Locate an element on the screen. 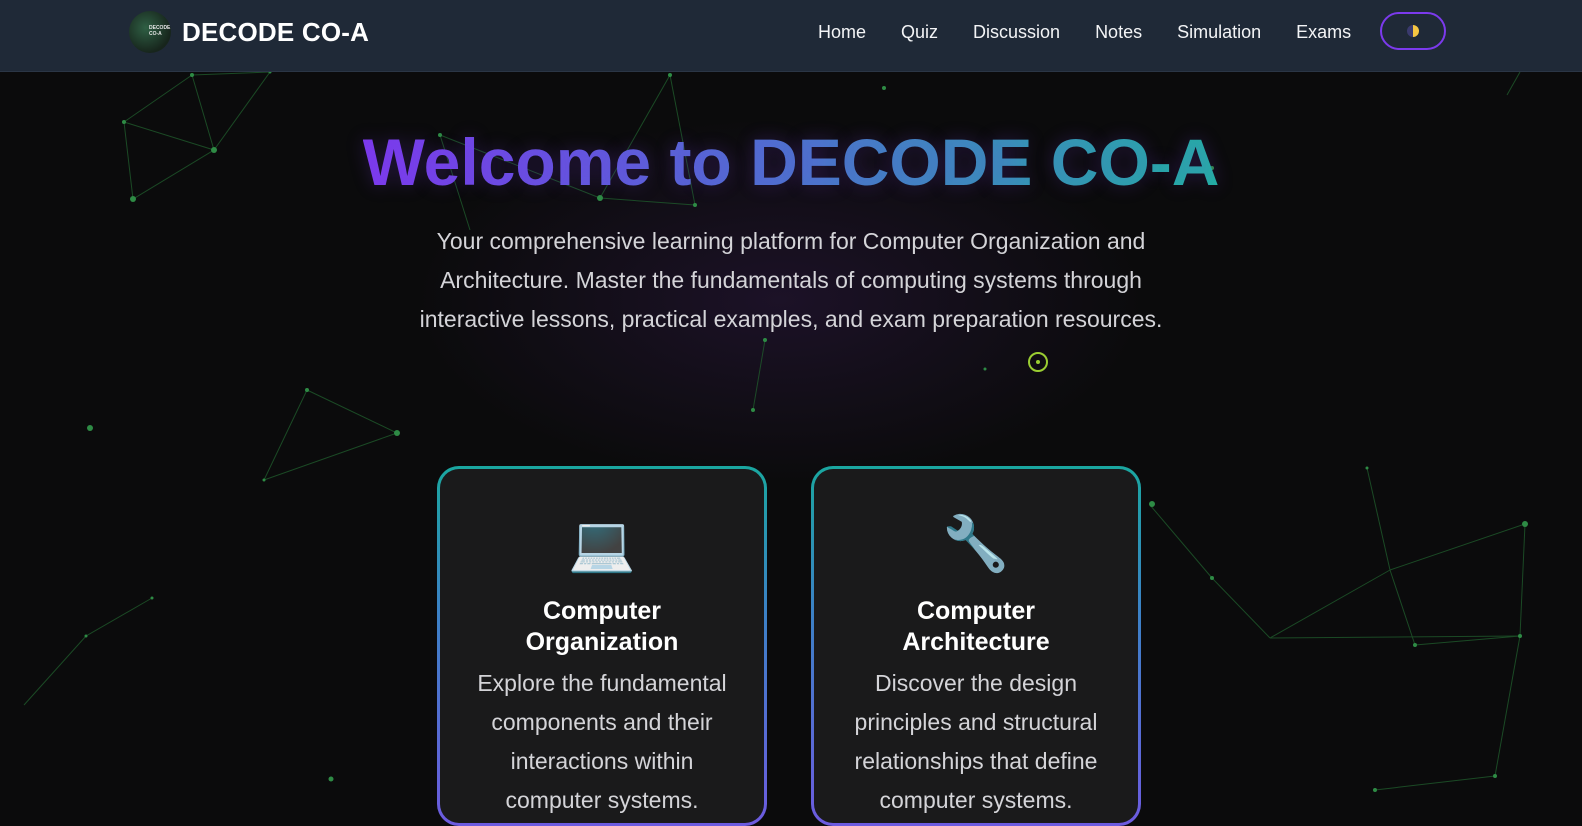  brand-logo: DECODE CO-A is located at coordinates (150, 32).